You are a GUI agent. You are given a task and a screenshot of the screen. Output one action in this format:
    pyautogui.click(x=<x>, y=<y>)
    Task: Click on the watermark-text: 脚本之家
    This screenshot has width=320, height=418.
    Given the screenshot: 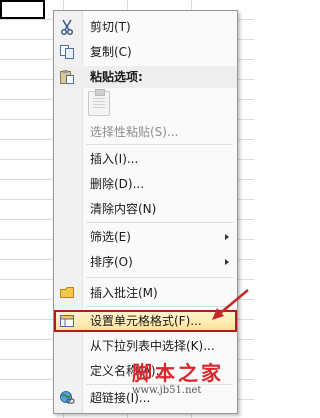 What is the action you would take?
    pyautogui.click(x=178, y=373)
    